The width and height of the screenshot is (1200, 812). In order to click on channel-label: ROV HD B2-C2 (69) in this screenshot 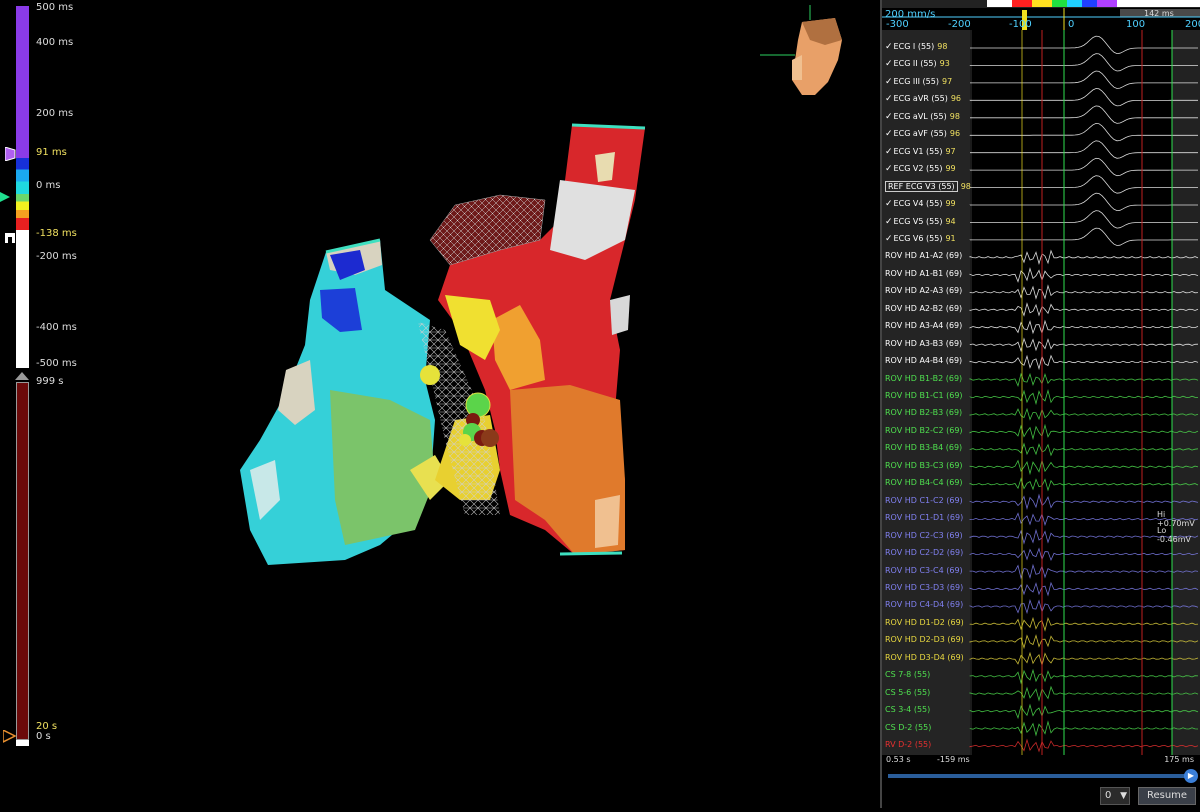, I will do `click(924, 430)`.